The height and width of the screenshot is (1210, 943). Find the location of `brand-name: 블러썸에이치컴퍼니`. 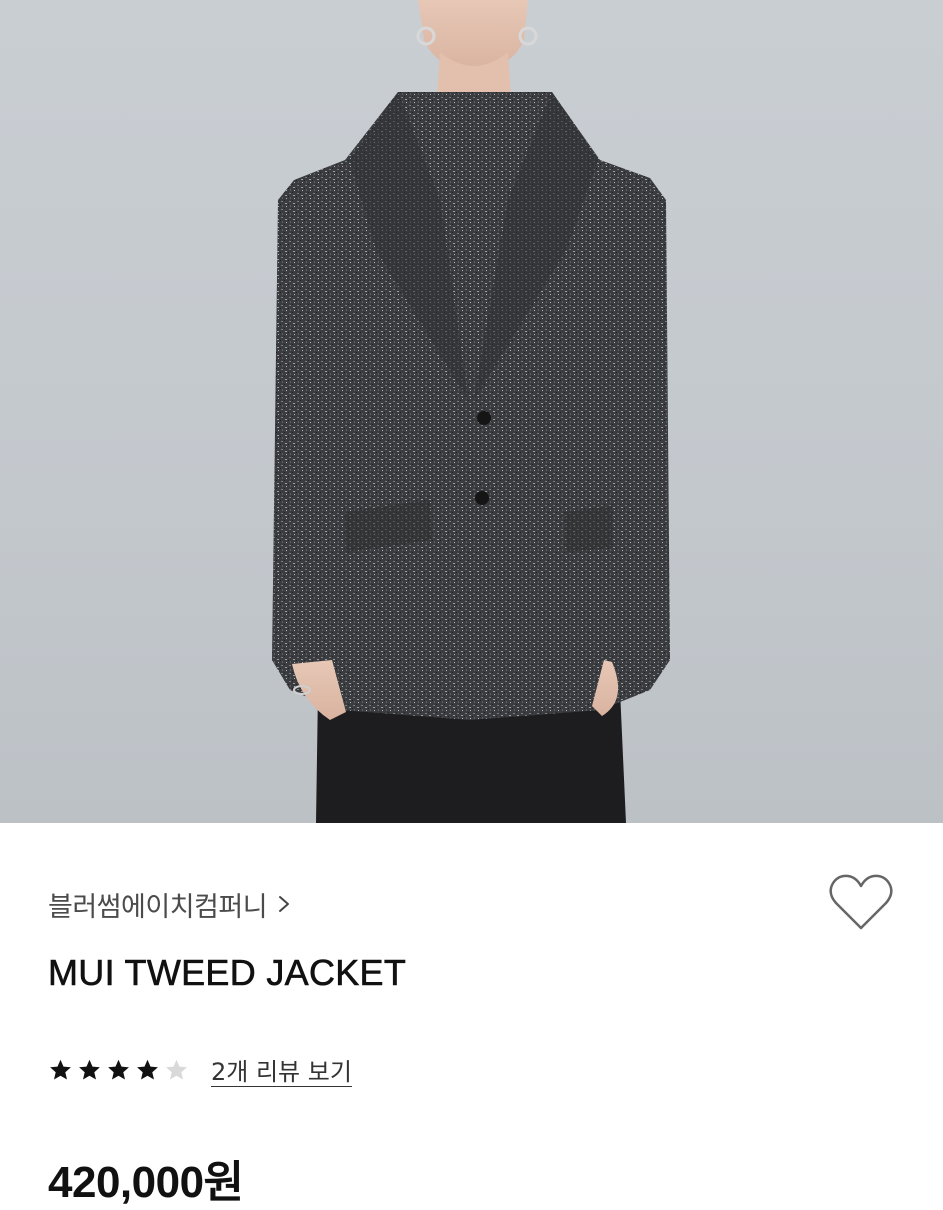

brand-name: 블러썸에이치컴퍼니 is located at coordinates (158, 907).